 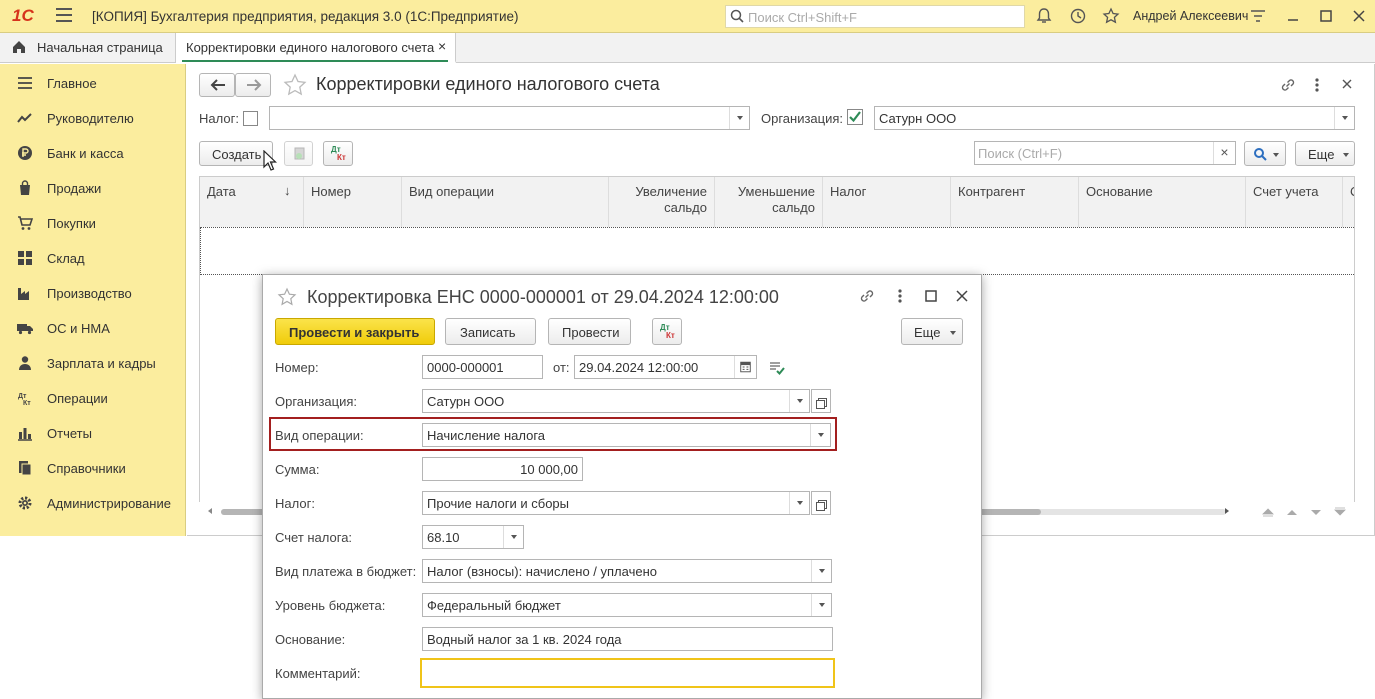 I want to click on tab-home: Начальная страница, so click(x=88, y=47).